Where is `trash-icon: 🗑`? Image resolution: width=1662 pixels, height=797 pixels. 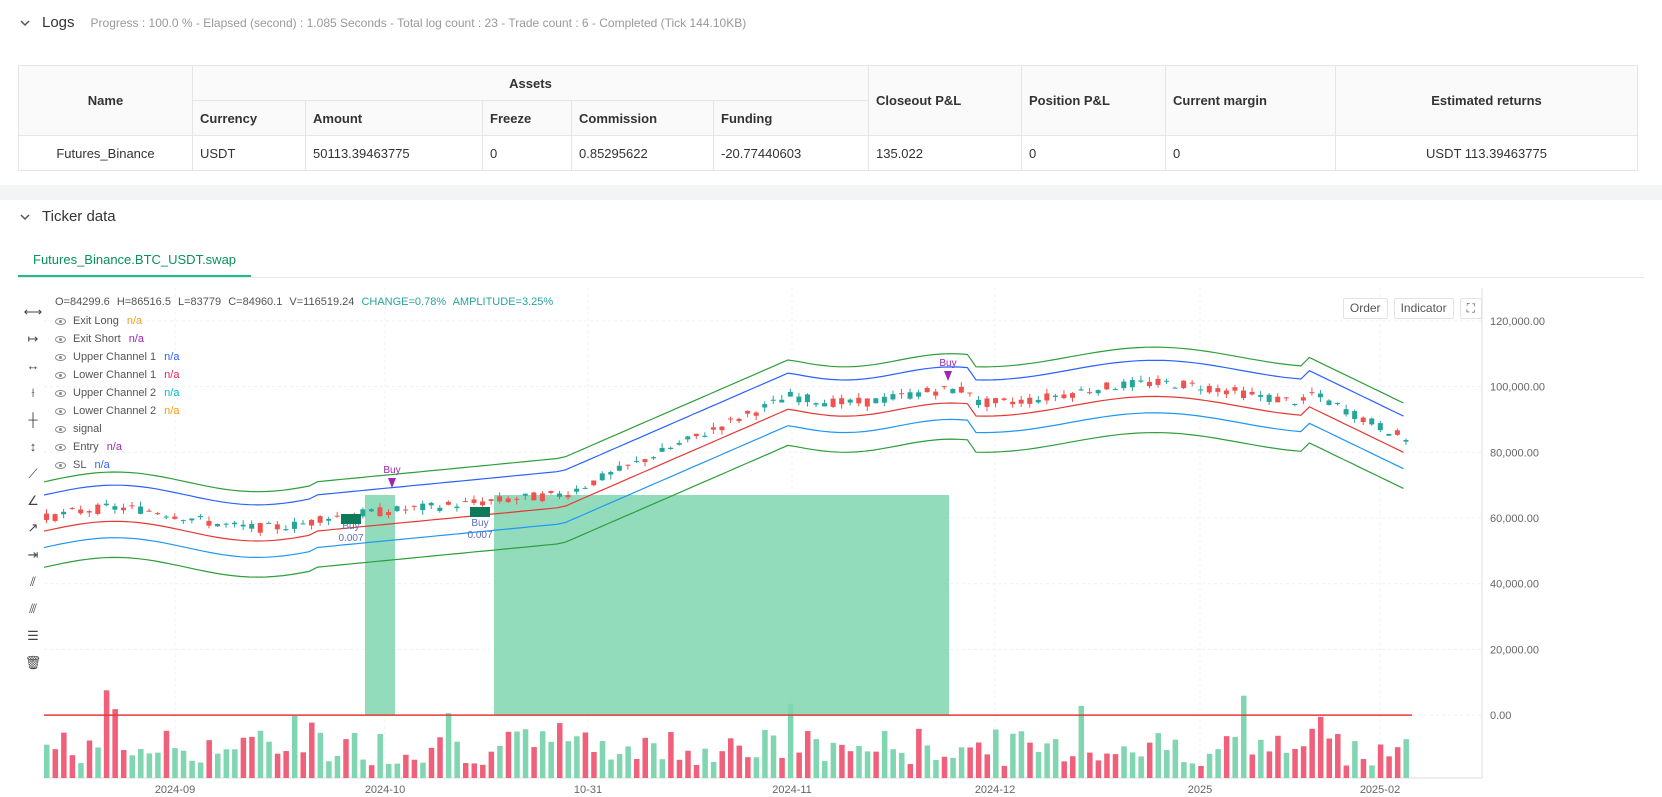 trash-icon: 🗑 is located at coordinates (33, 662).